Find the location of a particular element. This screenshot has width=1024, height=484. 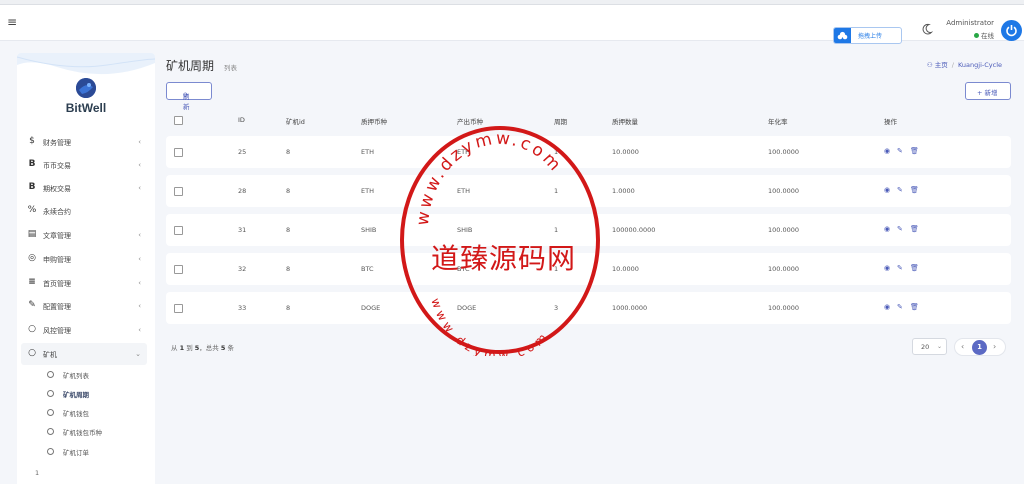

cell-cycle: 1 is located at coordinates (556, 152).